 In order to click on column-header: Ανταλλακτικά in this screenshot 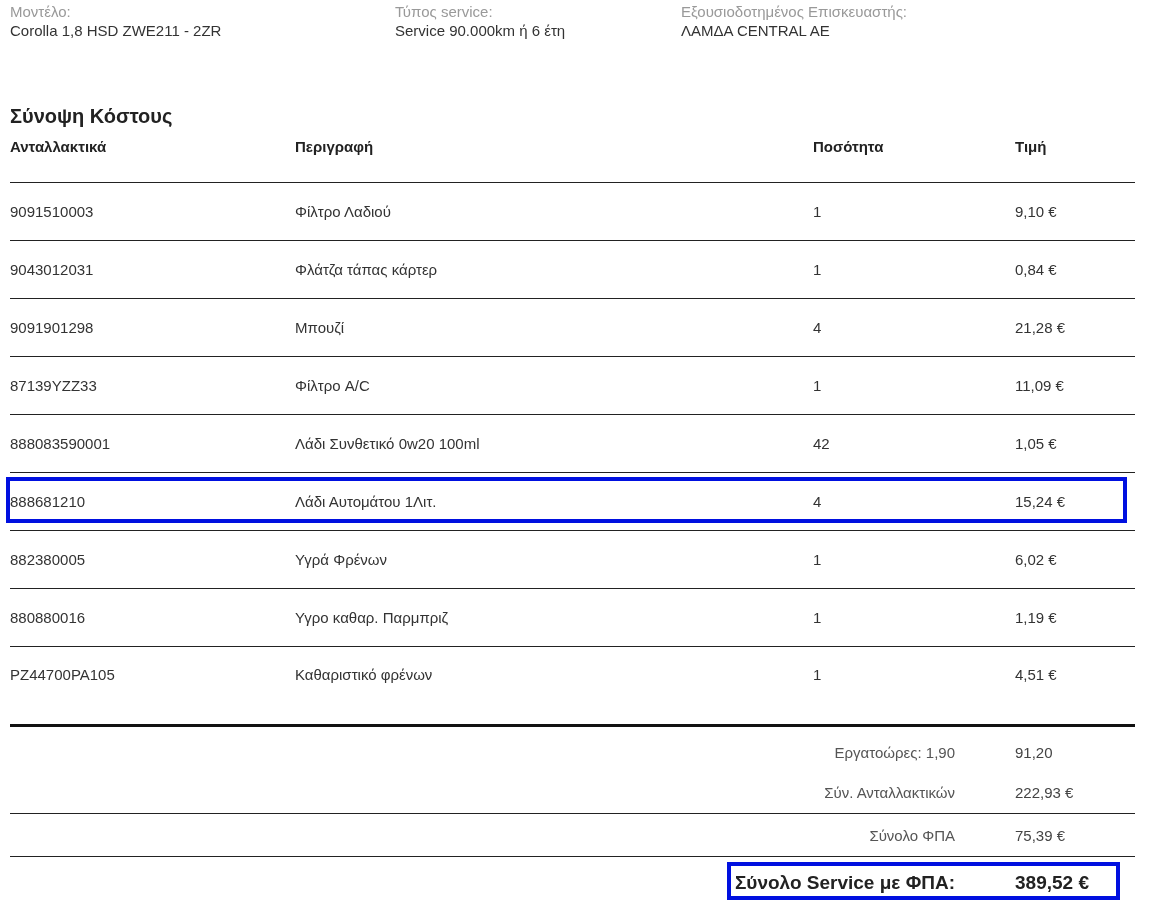, I will do `click(59, 147)`.